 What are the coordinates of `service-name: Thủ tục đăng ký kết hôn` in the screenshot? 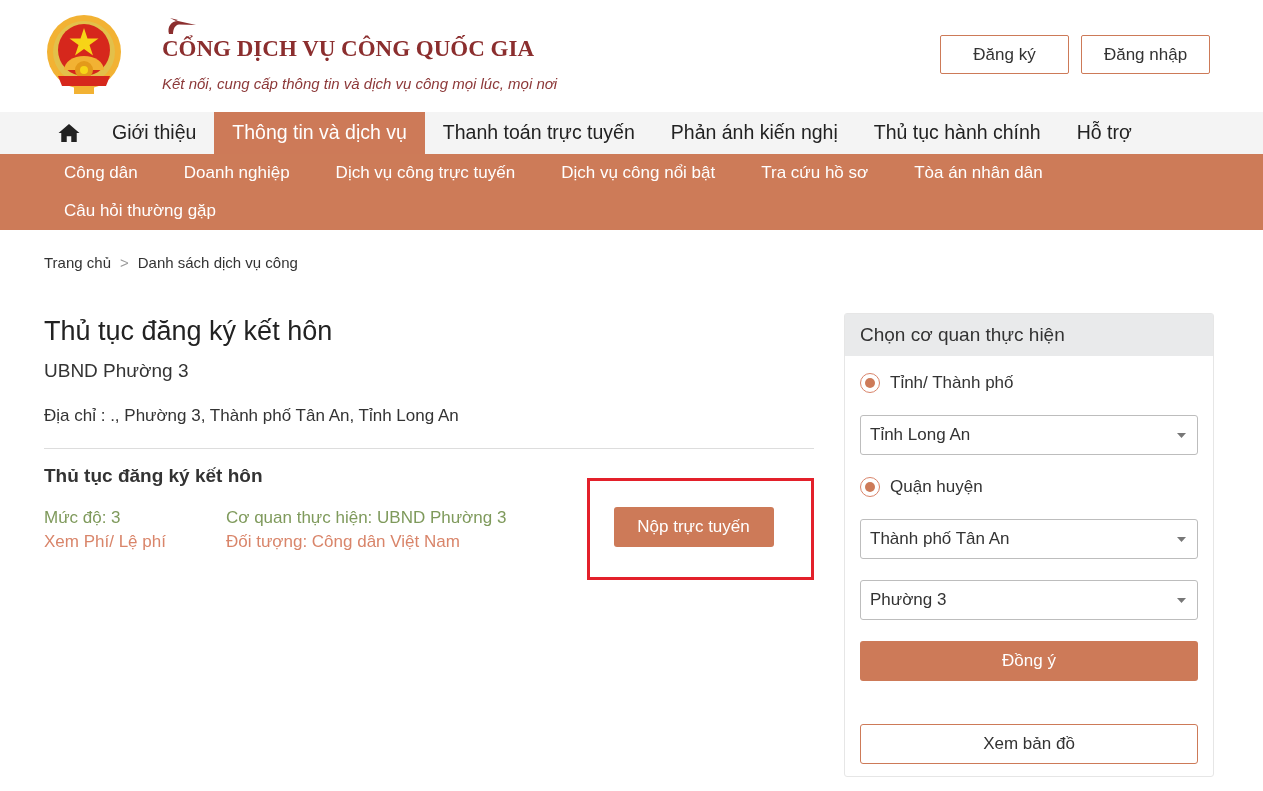 It's located at (154, 476).